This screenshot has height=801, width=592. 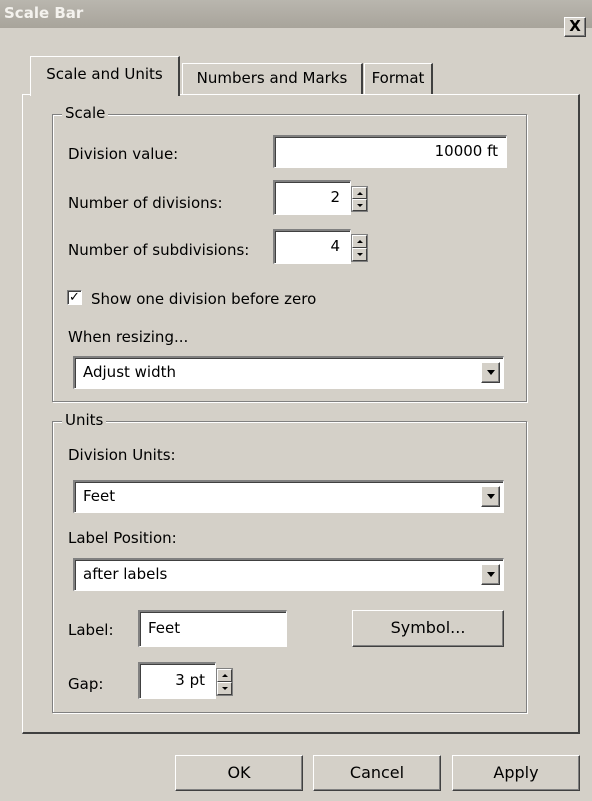 What do you see at coordinates (85, 113) in the screenshot?
I see `scale-group-title: Scale` at bounding box center [85, 113].